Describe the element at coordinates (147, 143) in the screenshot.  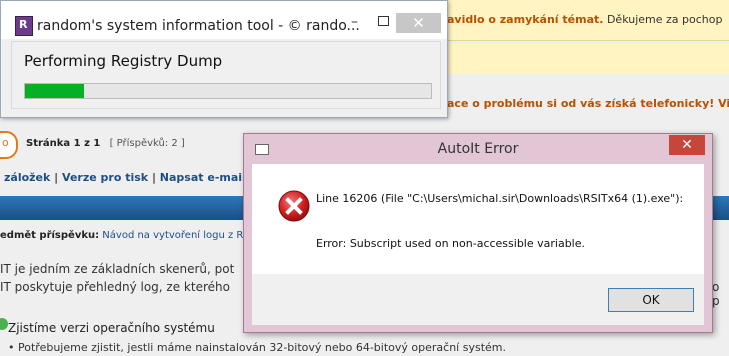
I see `posts-count: [ Příspěvků: 2 ]` at that location.